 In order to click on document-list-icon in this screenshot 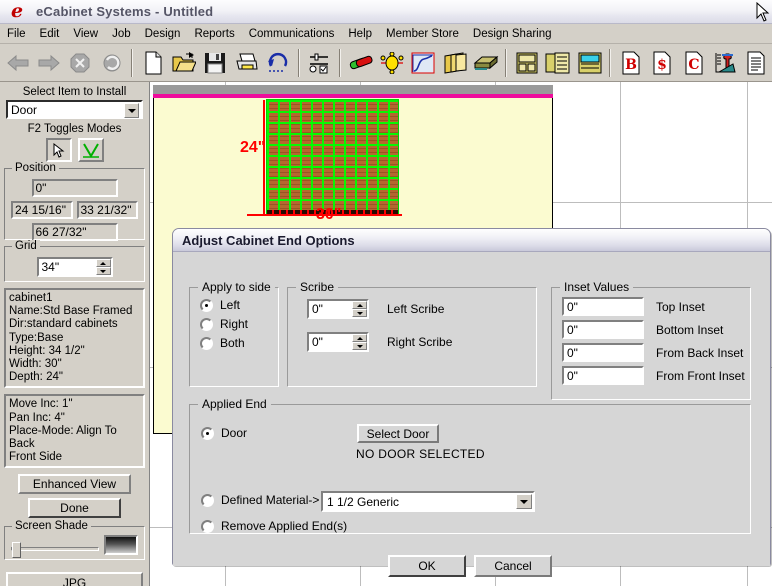, I will do `click(756, 63)`.